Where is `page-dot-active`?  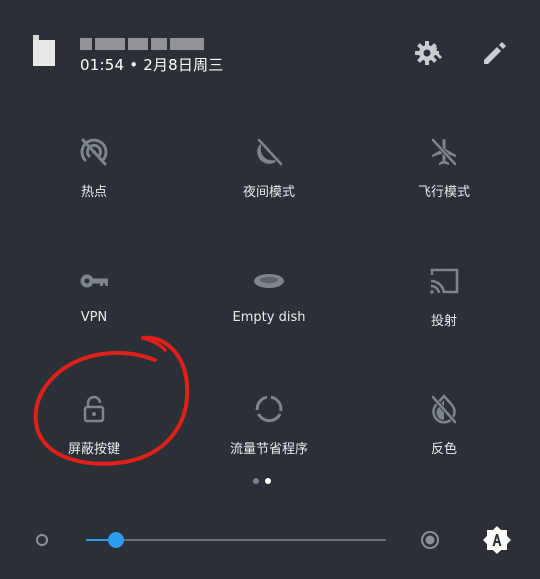 page-dot-active is located at coordinates (268, 481).